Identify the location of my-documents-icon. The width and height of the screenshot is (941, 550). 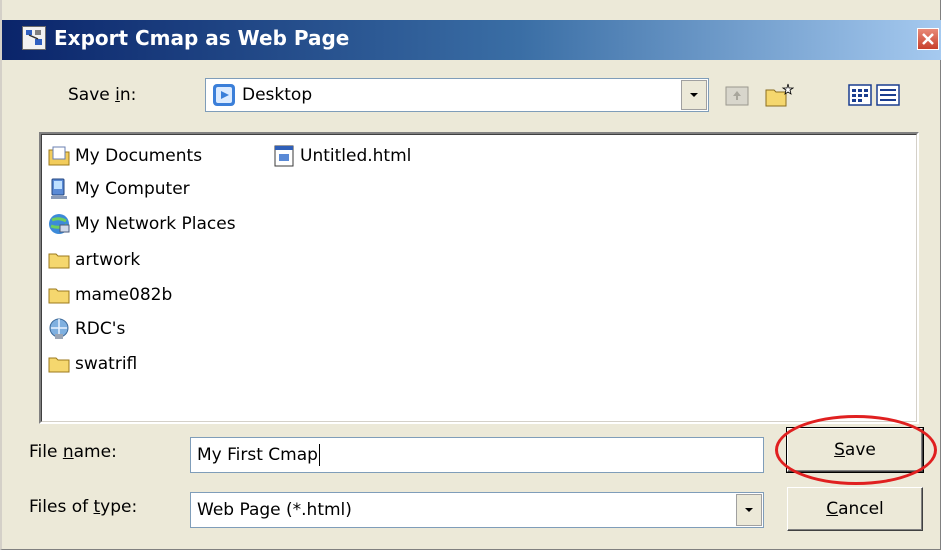
(59, 156).